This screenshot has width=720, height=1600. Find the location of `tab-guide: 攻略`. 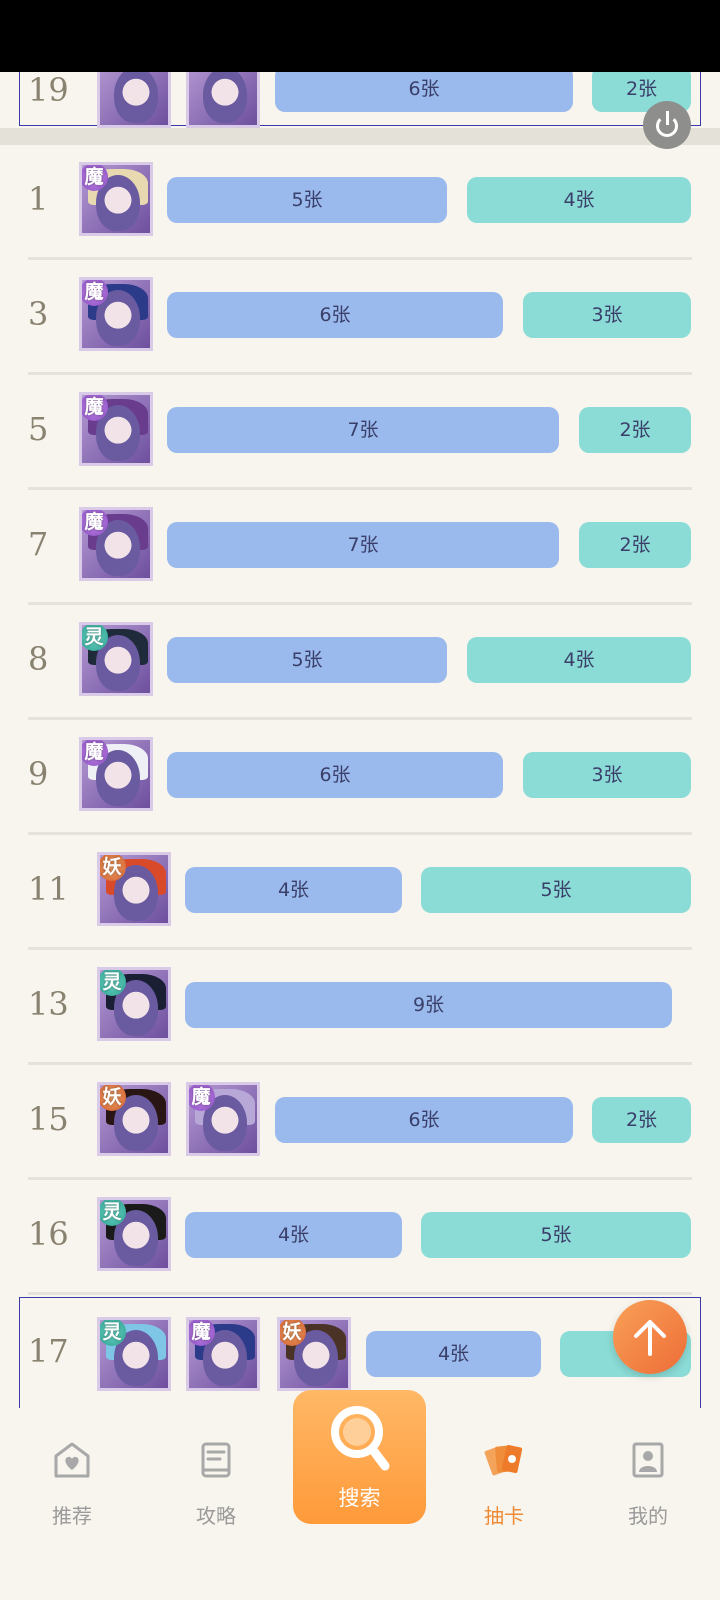

tab-guide: 攻略 is located at coordinates (216, 1485).